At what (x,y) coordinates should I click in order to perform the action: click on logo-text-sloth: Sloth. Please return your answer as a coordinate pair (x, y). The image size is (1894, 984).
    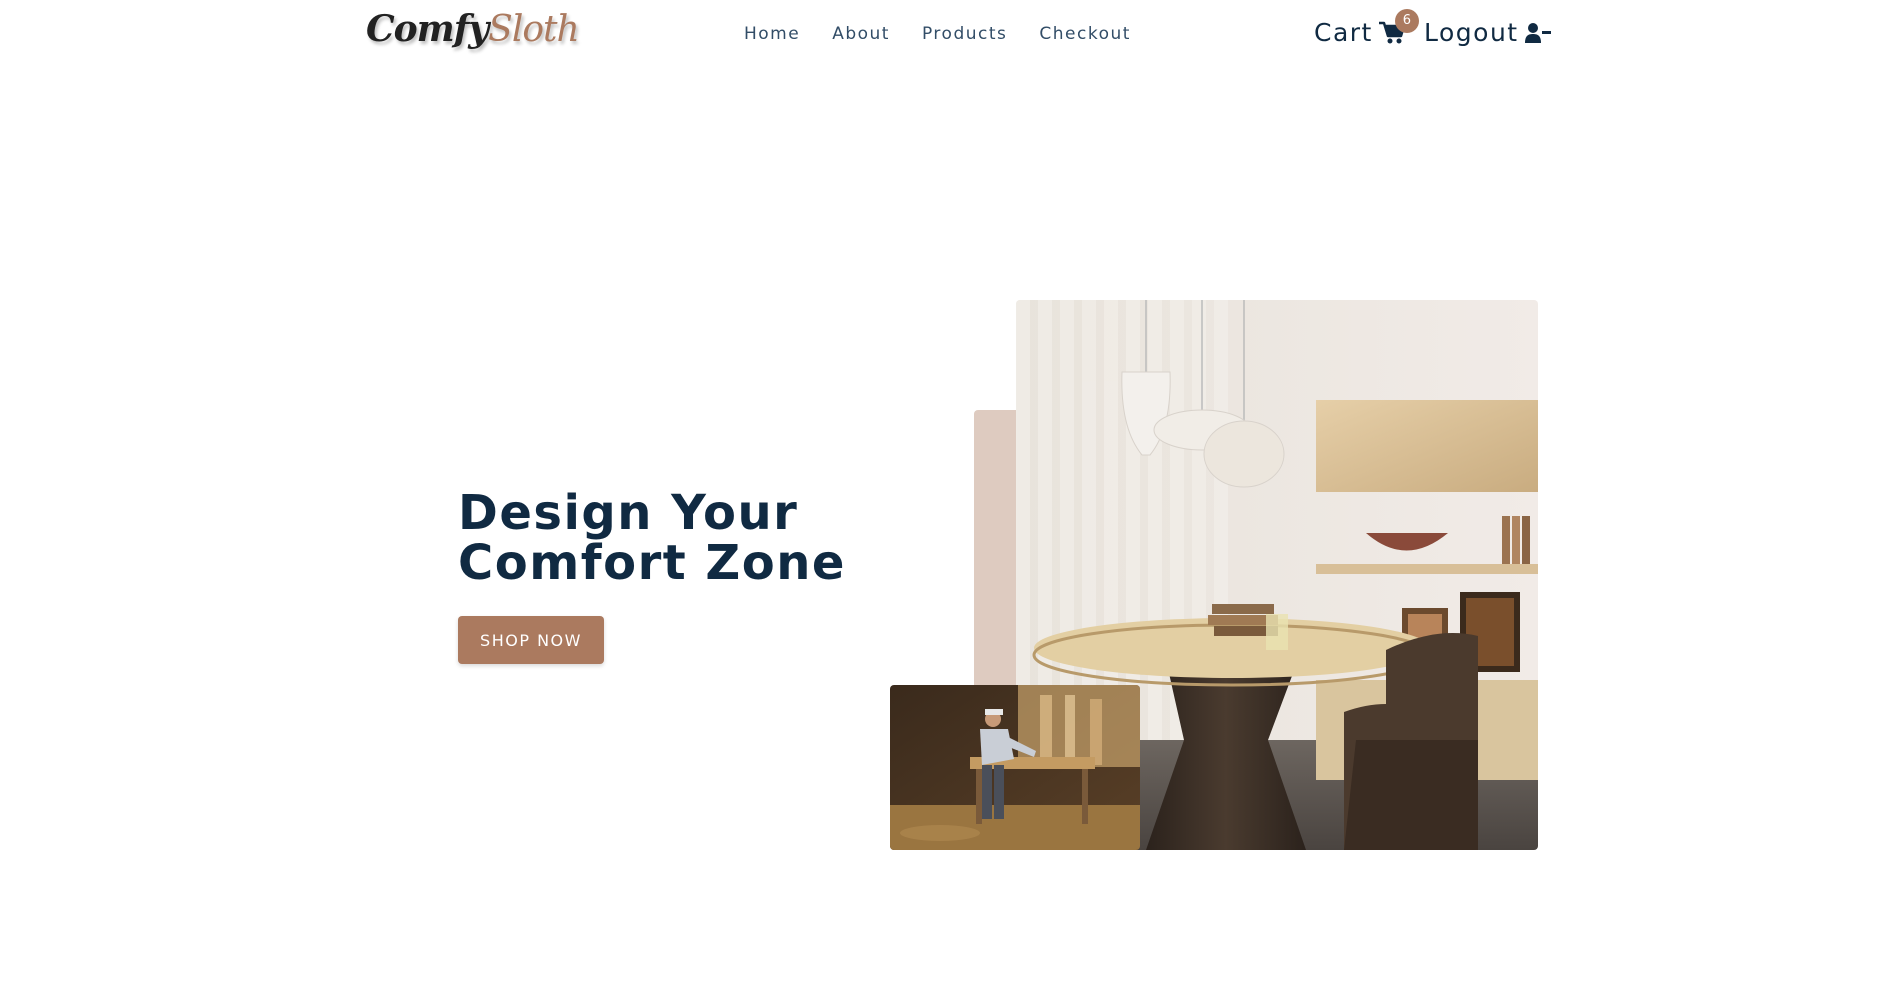
    Looking at the image, I should click on (534, 29).